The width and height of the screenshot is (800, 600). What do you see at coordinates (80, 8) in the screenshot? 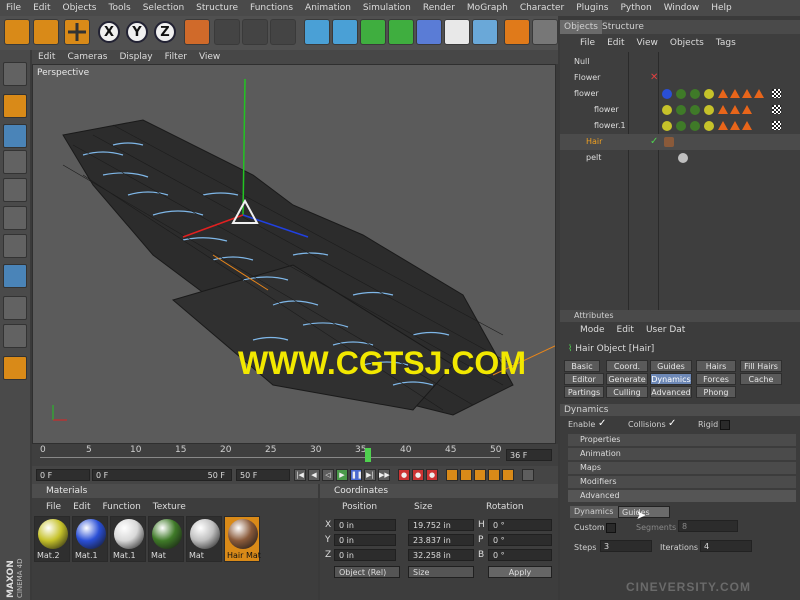
I see `menu-objects: Objects` at bounding box center [80, 8].